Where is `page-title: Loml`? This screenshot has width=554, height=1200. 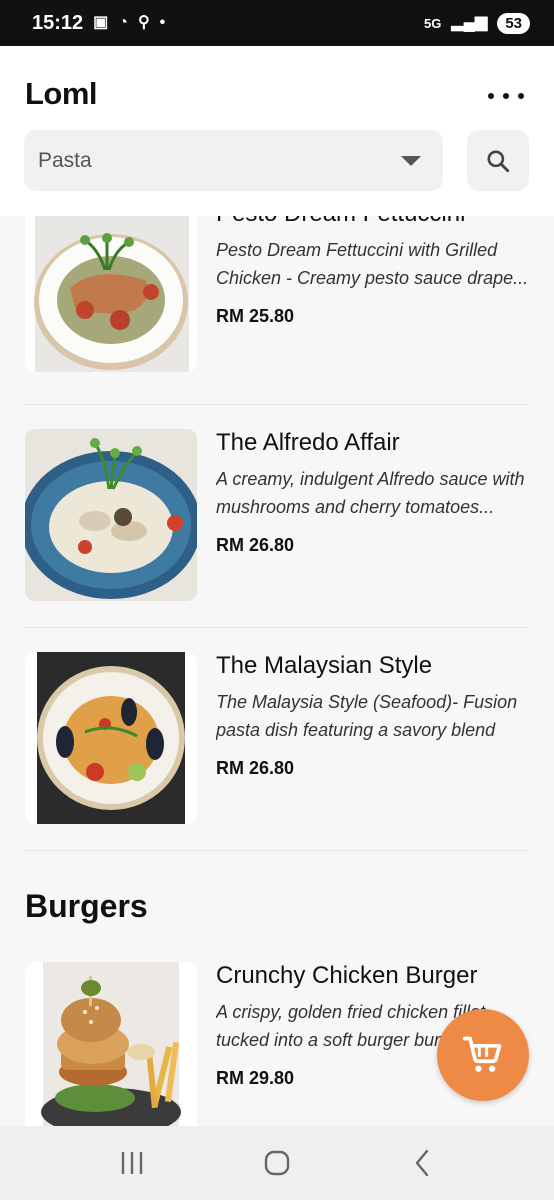 page-title: Loml is located at coordinates (61, 93).